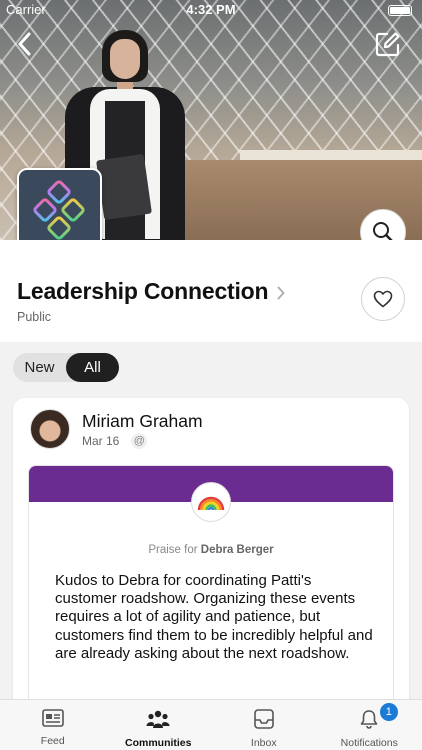 The image size is (422, 750). I want to click on tab-feed: Feed, so click(53, 725).